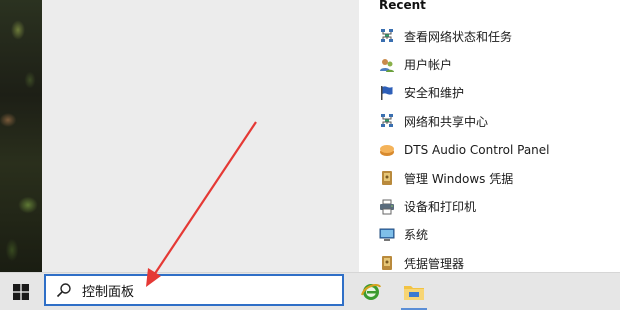 The height and width of the screenshot is (310, 620). Describe the element at coordinates (440, 207) in the screenshot. I see `recent-item-label: 设备和打印机` at that location.